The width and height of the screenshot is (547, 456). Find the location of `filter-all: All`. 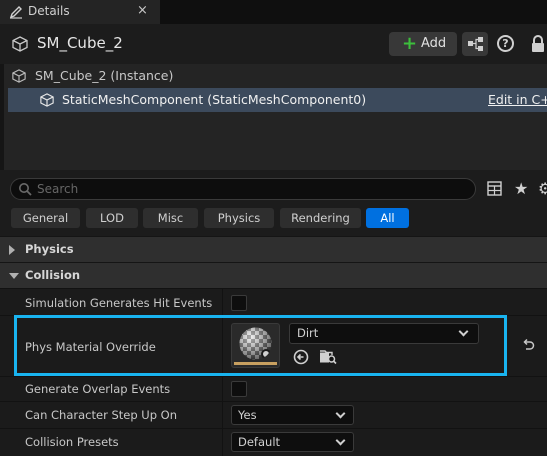

filter-all: All is located at coordinates (387, 218).